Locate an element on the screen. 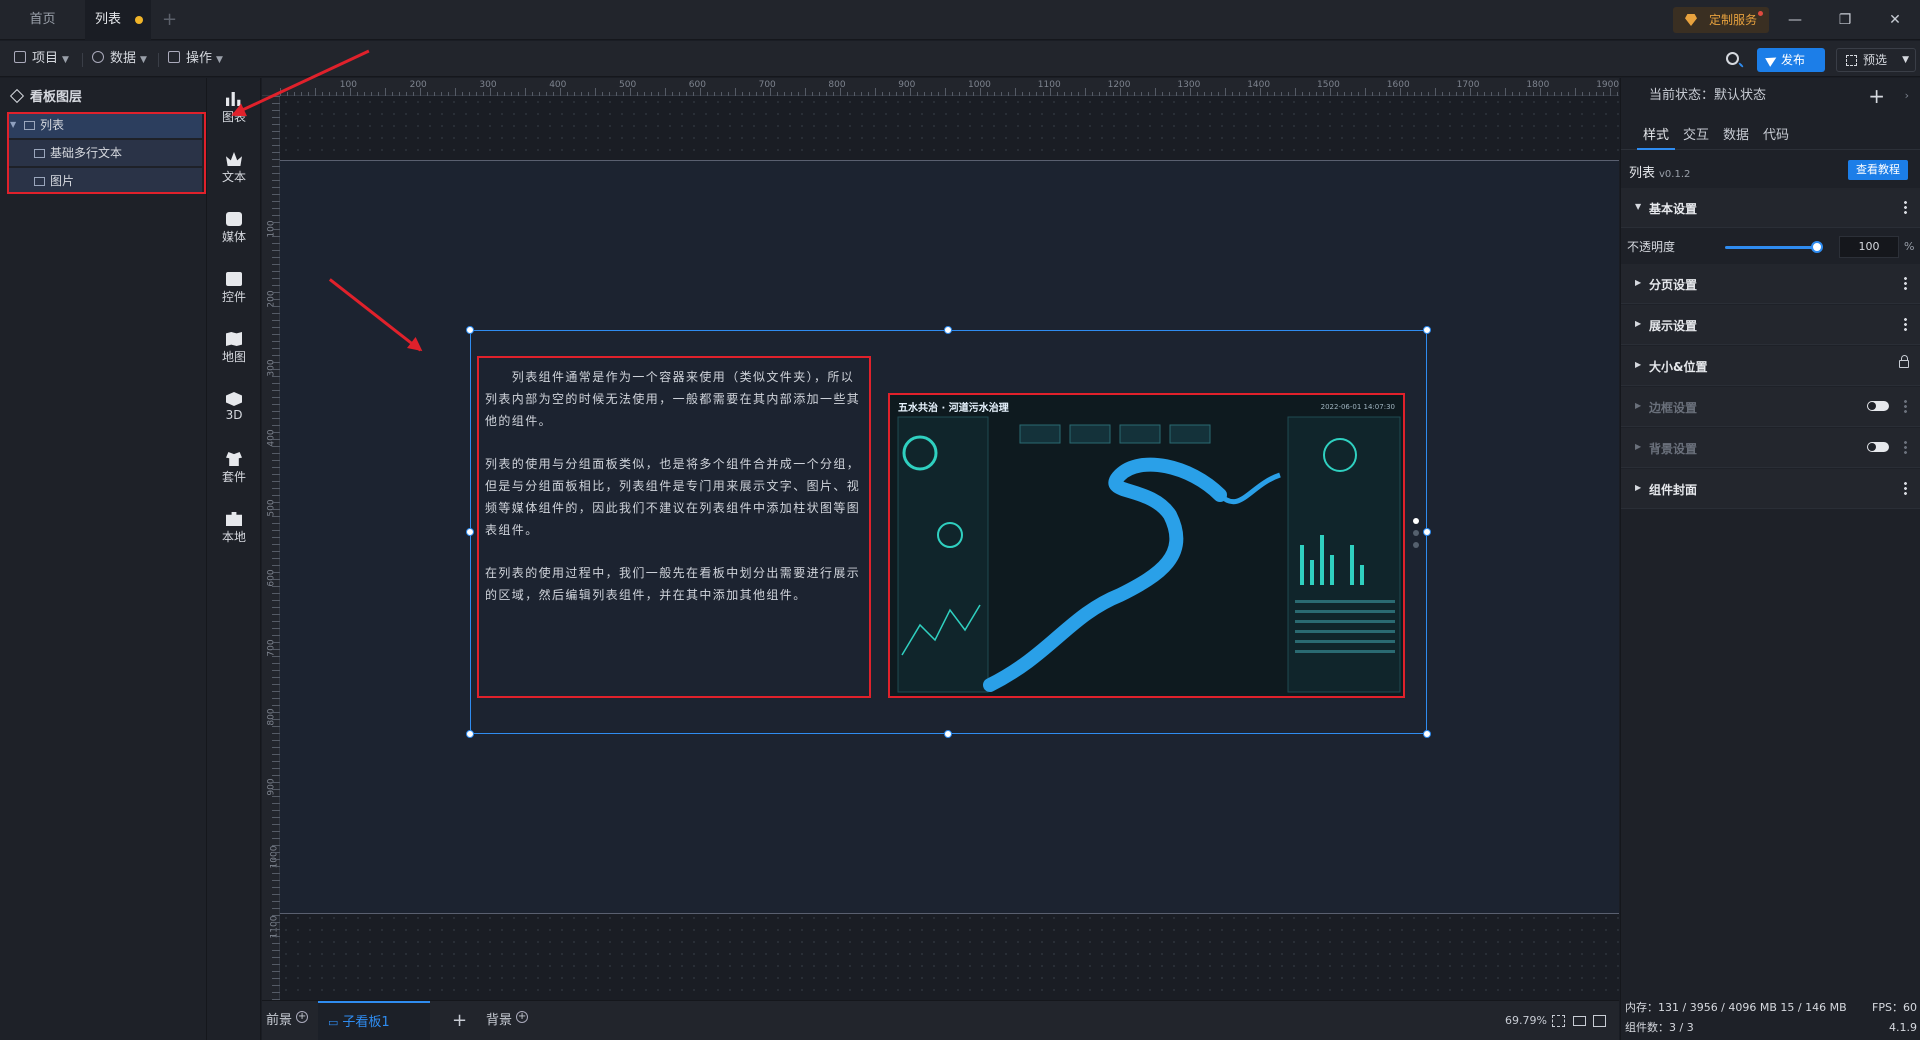 The width and height of the screenshot is (1920, 1040). add-tab-button: + is located at coordinates (172, 20).